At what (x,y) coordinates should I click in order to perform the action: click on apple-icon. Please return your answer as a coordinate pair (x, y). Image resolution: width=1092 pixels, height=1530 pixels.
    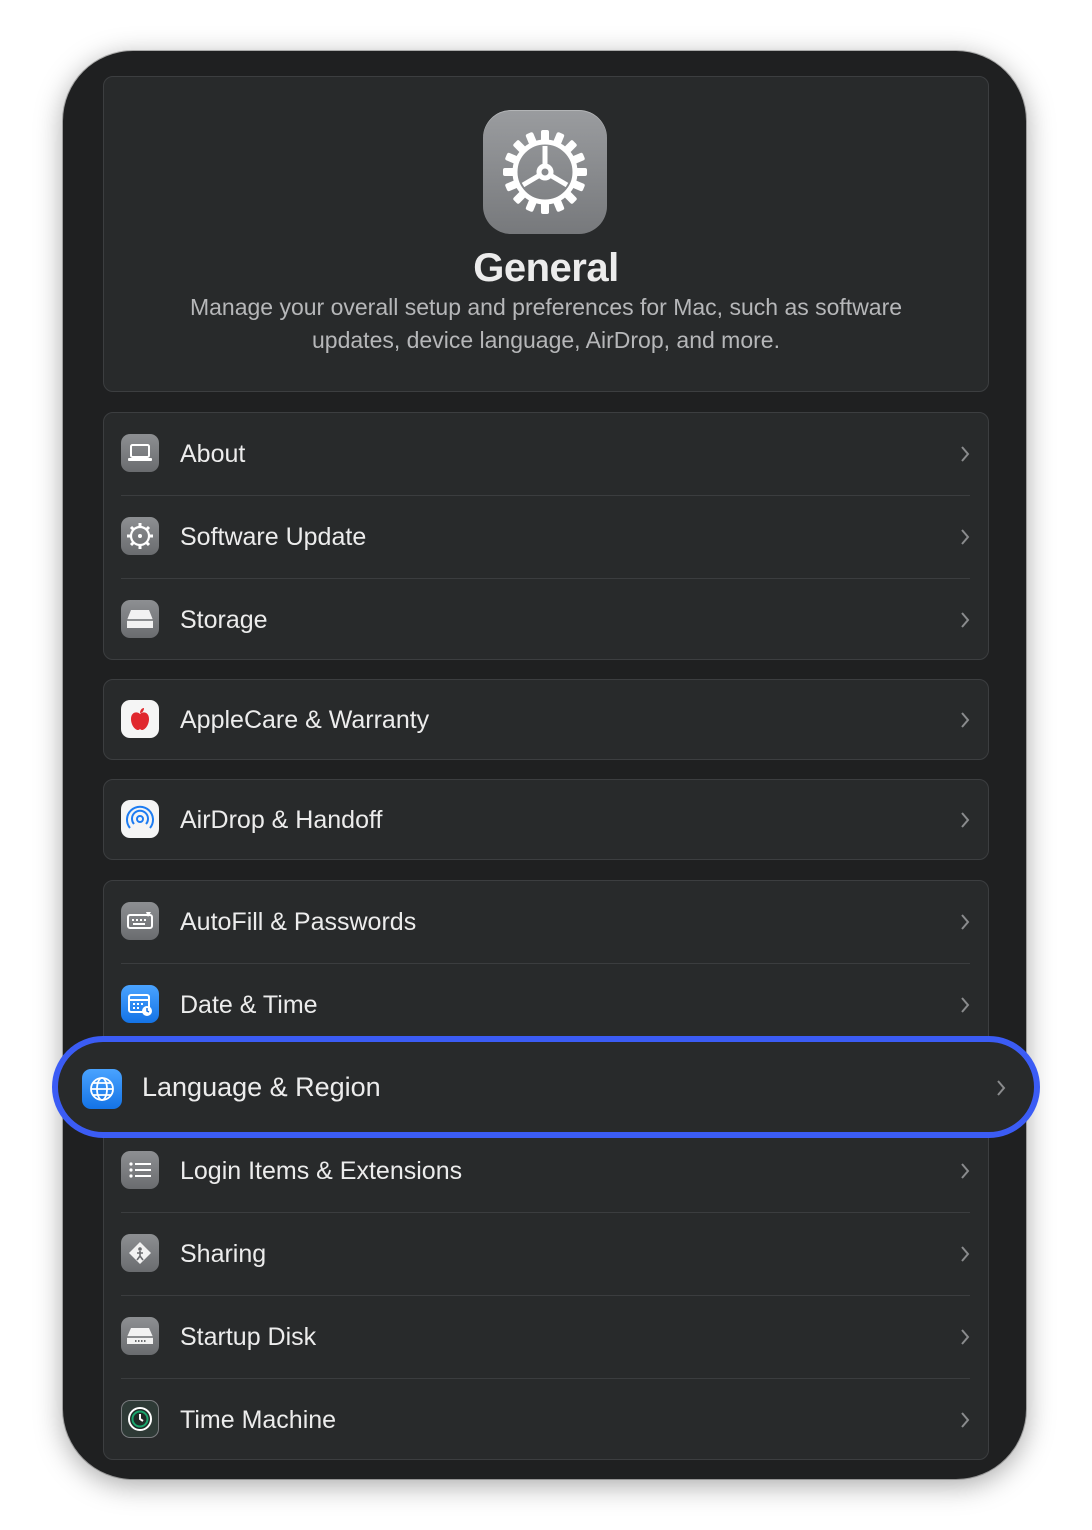
    Looking at the image, I should click on (140, 719).